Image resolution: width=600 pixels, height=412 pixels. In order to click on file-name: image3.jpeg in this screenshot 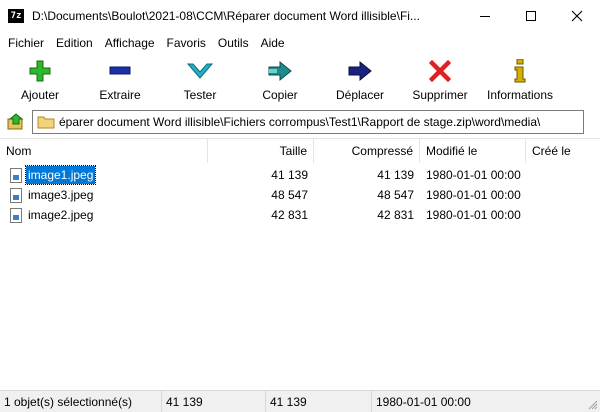, I will do `click(61, 195)`.